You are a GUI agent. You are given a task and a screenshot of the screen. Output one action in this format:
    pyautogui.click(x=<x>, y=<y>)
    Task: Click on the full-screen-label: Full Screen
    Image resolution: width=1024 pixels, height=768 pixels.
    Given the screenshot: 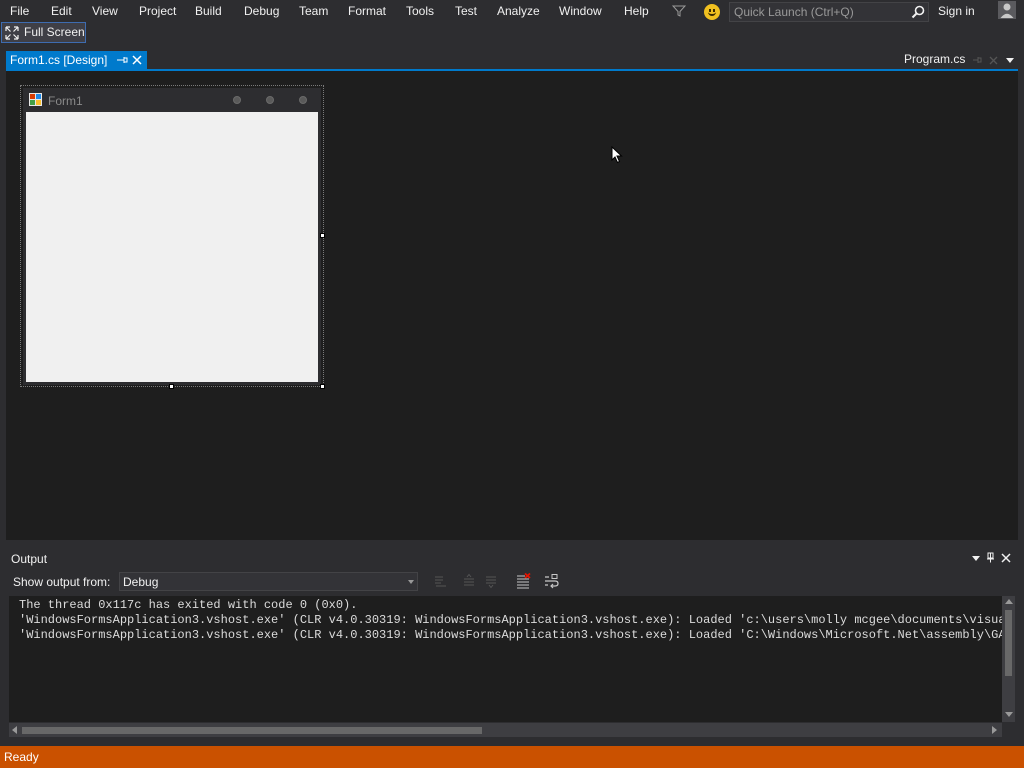 What is the action you would take?
    pyautogui.click(x=54, y=32)
    